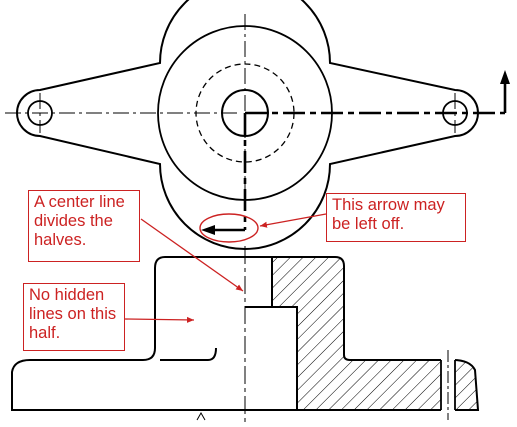 This screenshot has width=517, height=427. I want to click on callout-line: This arrow may, so click(388, 205).